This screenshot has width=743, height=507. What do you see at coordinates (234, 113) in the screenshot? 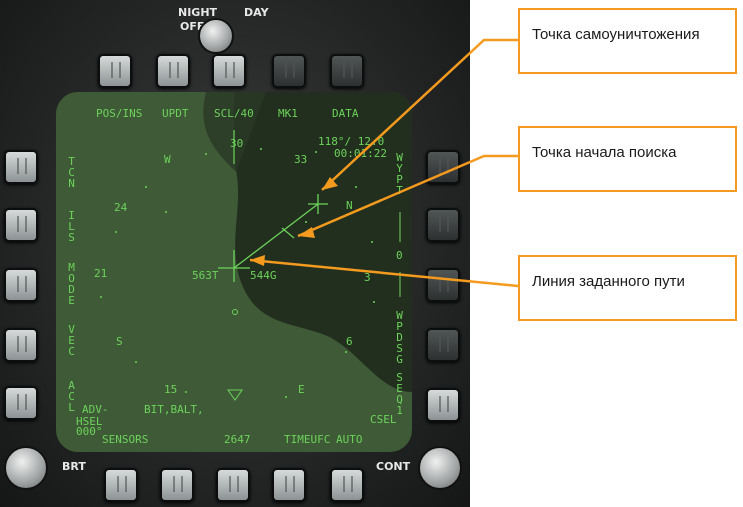
I see `option-scl: SCL/40` at bounding box center [234, 113].